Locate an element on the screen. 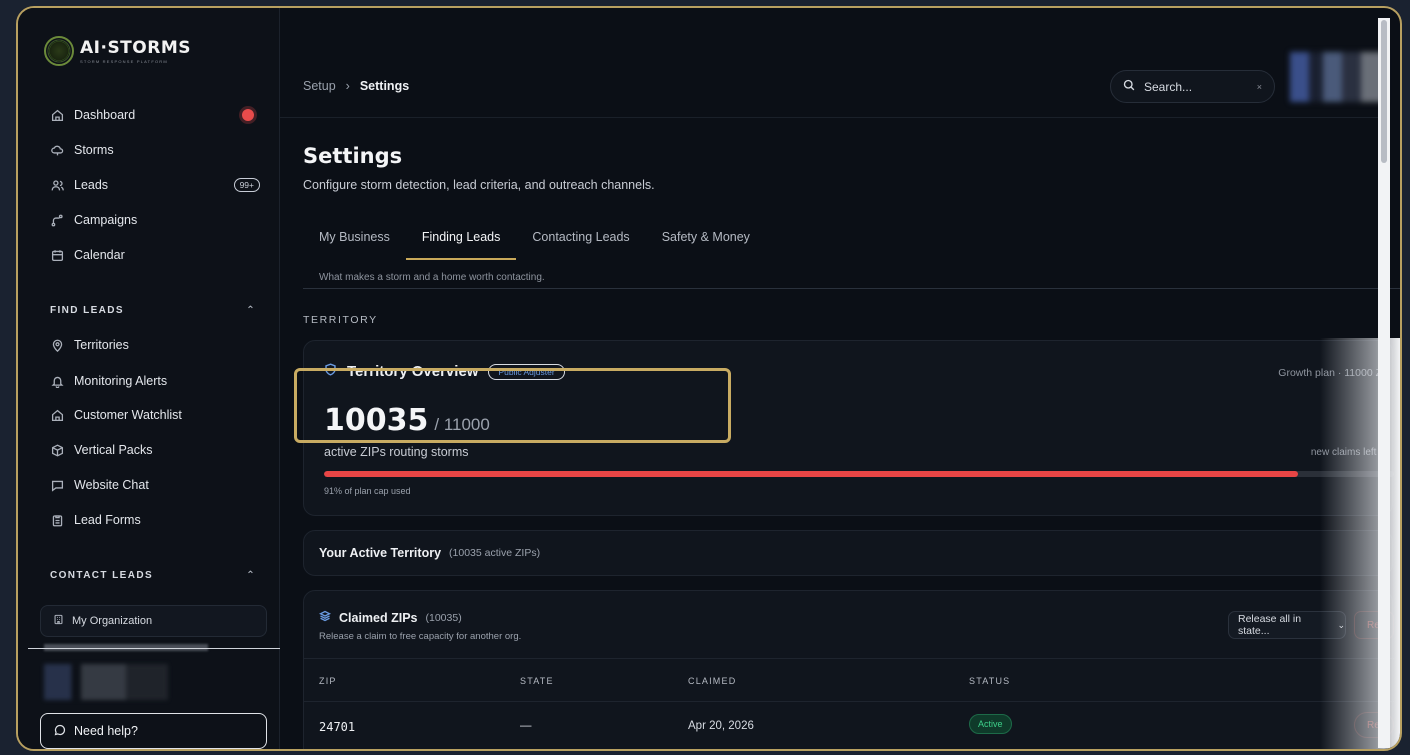  brand-logo: AI·STORMS STORM RESPONSE PLATFORM is located at coordinates (117, 51).